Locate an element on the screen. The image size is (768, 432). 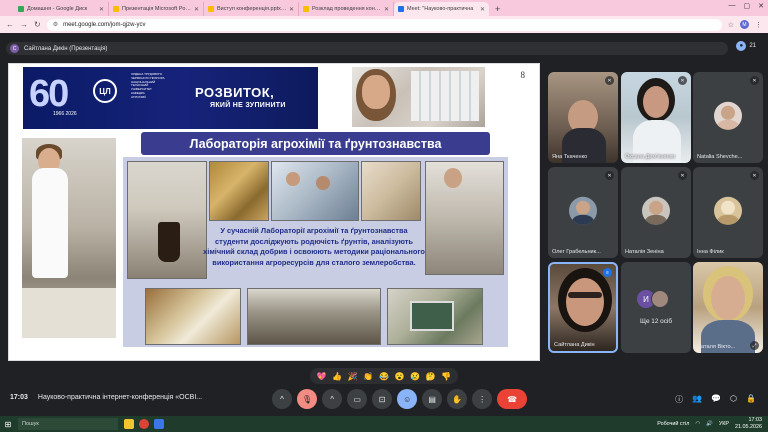
browser-tab-schedule: Розклад проведення конфер ✕ is located at coordinates (346, 9).